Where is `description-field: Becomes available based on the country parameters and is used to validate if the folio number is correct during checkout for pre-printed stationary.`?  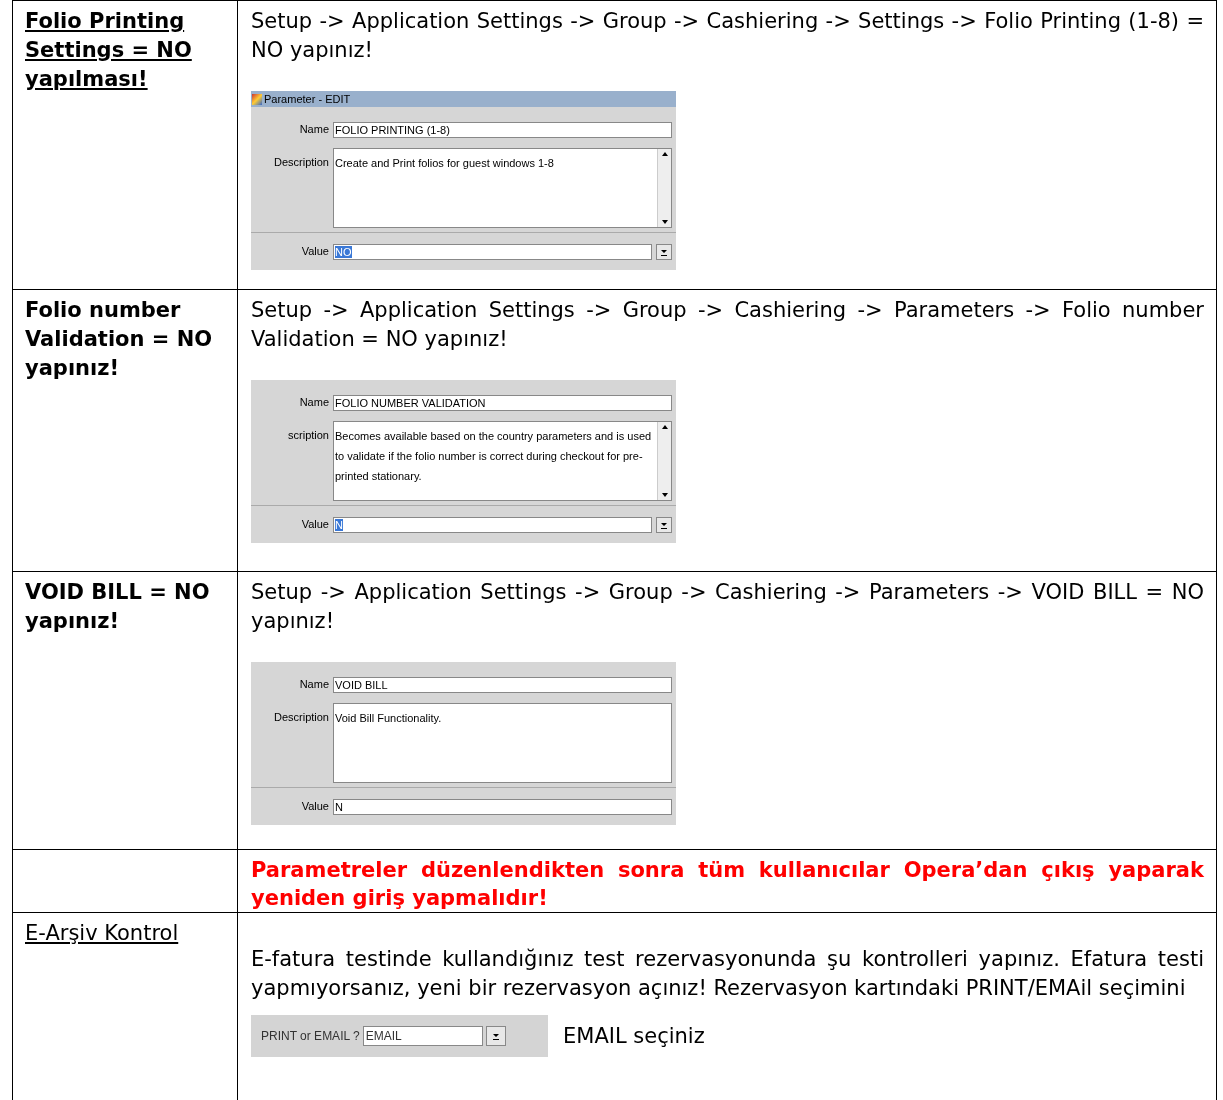
description-field: Becomes available based on the country parameters and is used to validate if the folio number is correct during checkout for pre-printed stationary. is located at coordinates (502, 461).